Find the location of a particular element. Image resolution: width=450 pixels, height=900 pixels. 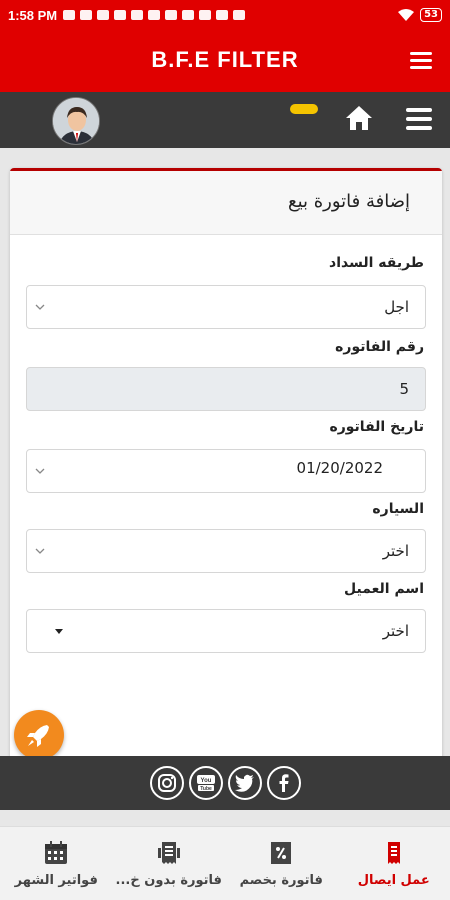

notification-badge is located at coordinates (304, 109).